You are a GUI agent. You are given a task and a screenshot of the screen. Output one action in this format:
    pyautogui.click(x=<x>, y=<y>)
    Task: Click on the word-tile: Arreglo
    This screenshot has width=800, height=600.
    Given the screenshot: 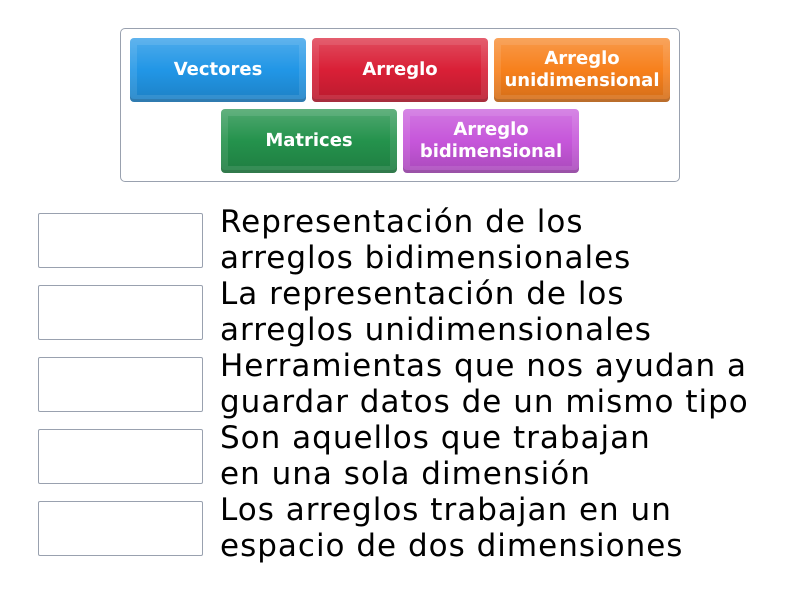 What is the action you would take?
    pyautogui.click(x=400, y=70)
    